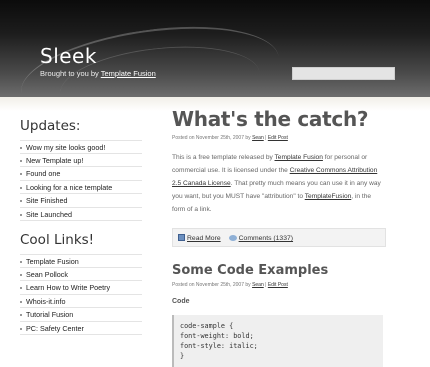 The image size is (430, 367). What do you see at coordinates (69, 187) in the screenshot?
I see `update-item-label: Looking for a nice template` at bounding box center [69, 187].